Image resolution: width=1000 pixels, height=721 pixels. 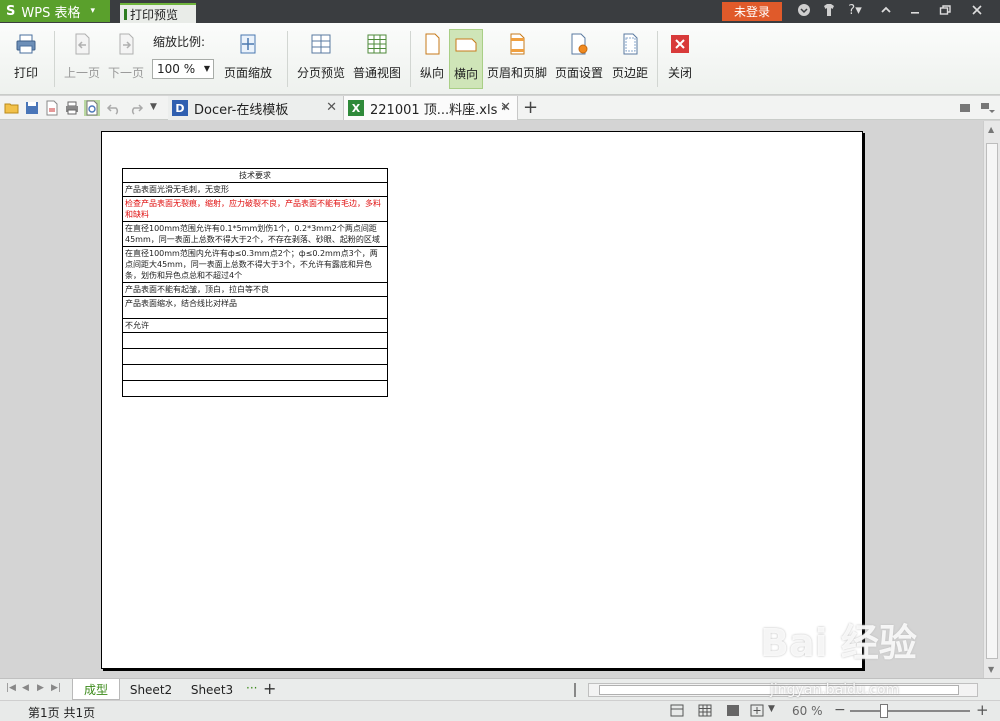 What do you see at coordinates (72, 108) in the screenshot?
I see `print-icon` at bounding box center [72, 108].